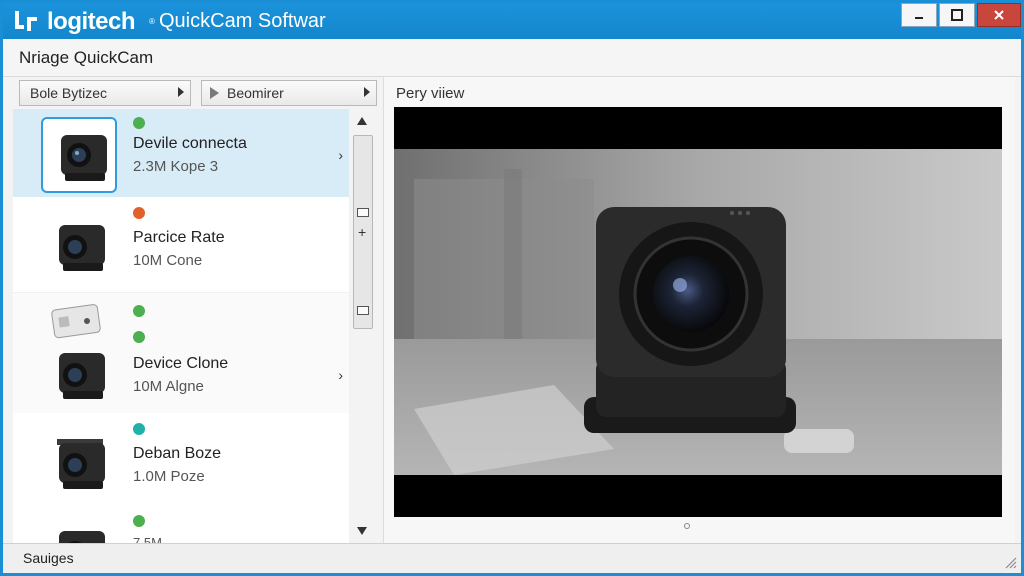 The image size is (1024, 576). I want to click on list-item: 7.5M, so click(181, 526).